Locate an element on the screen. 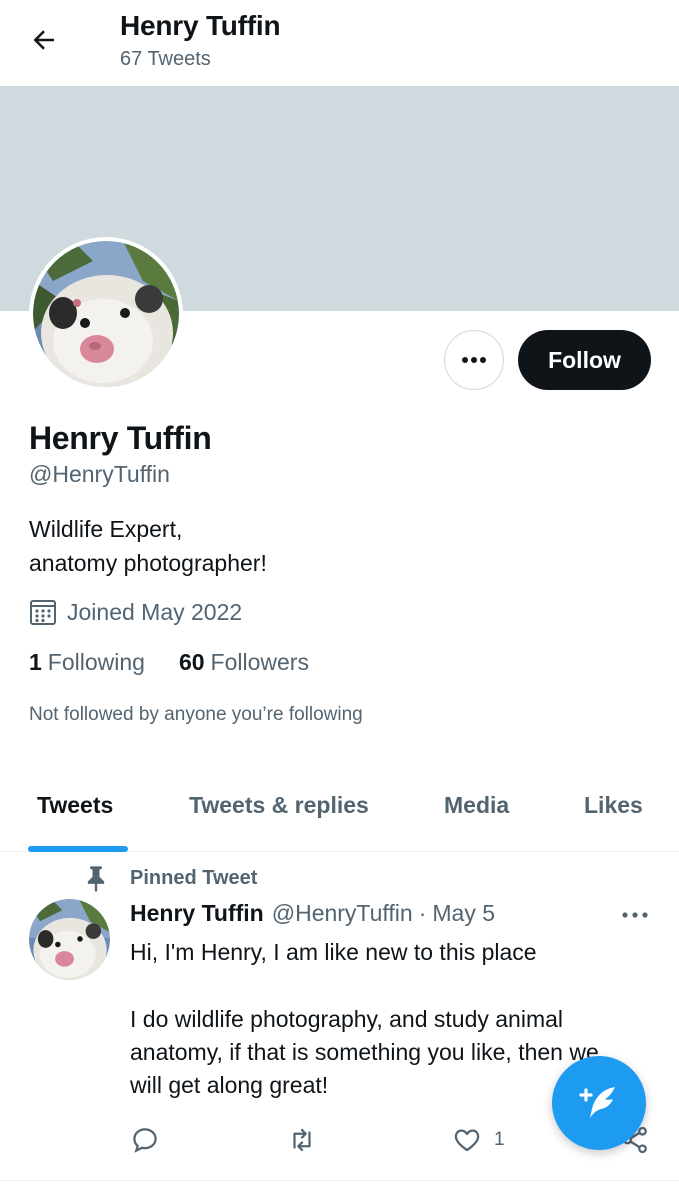 The height and width of the screenshot is (1200, 679). compose-tweet-button is located at coordinates (599, 1103).